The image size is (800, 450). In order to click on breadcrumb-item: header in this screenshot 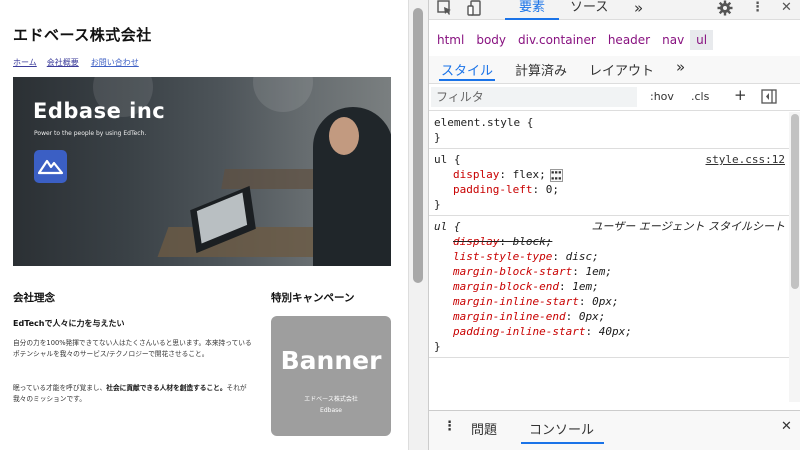, I will do `click(629, 40)`.